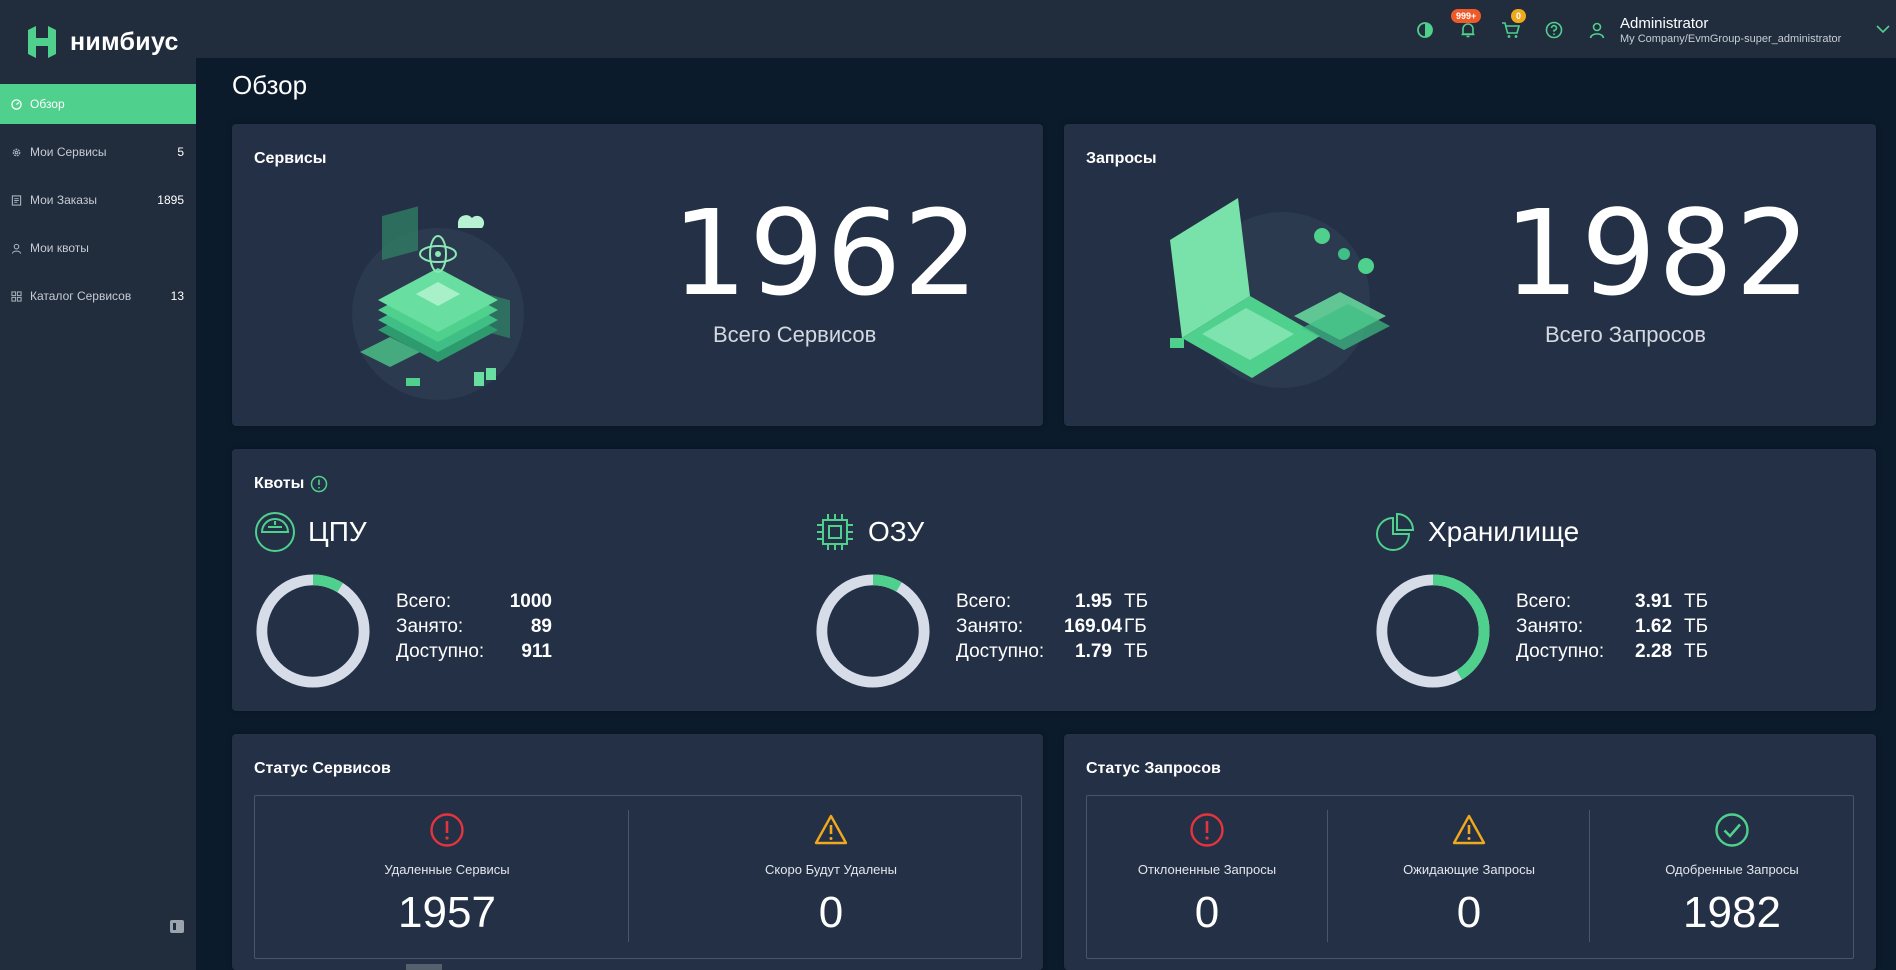 Image resolution: width=1896 pixels, height=970 pixels. Describe the element at coordinates (873, 631) in the screenshot. I see `ram-usage-donut` at that location.